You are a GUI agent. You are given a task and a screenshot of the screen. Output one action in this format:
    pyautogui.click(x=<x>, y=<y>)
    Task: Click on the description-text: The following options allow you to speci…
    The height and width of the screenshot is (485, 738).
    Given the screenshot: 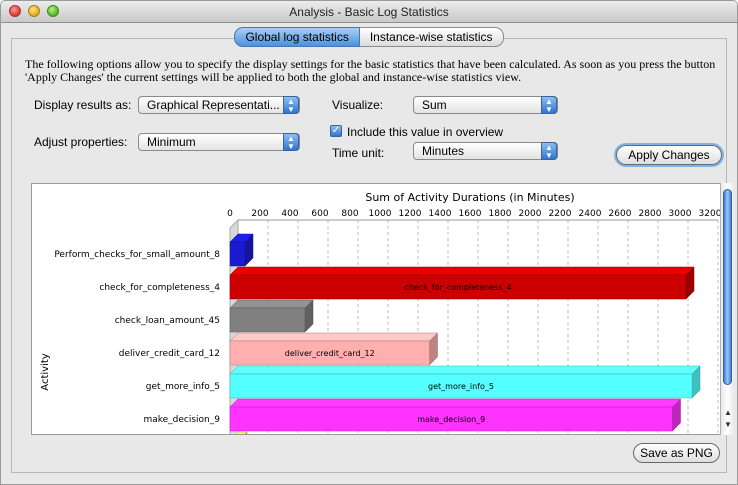 What is the action you would take?
    pyautogui.click(x=370, y=70)
    